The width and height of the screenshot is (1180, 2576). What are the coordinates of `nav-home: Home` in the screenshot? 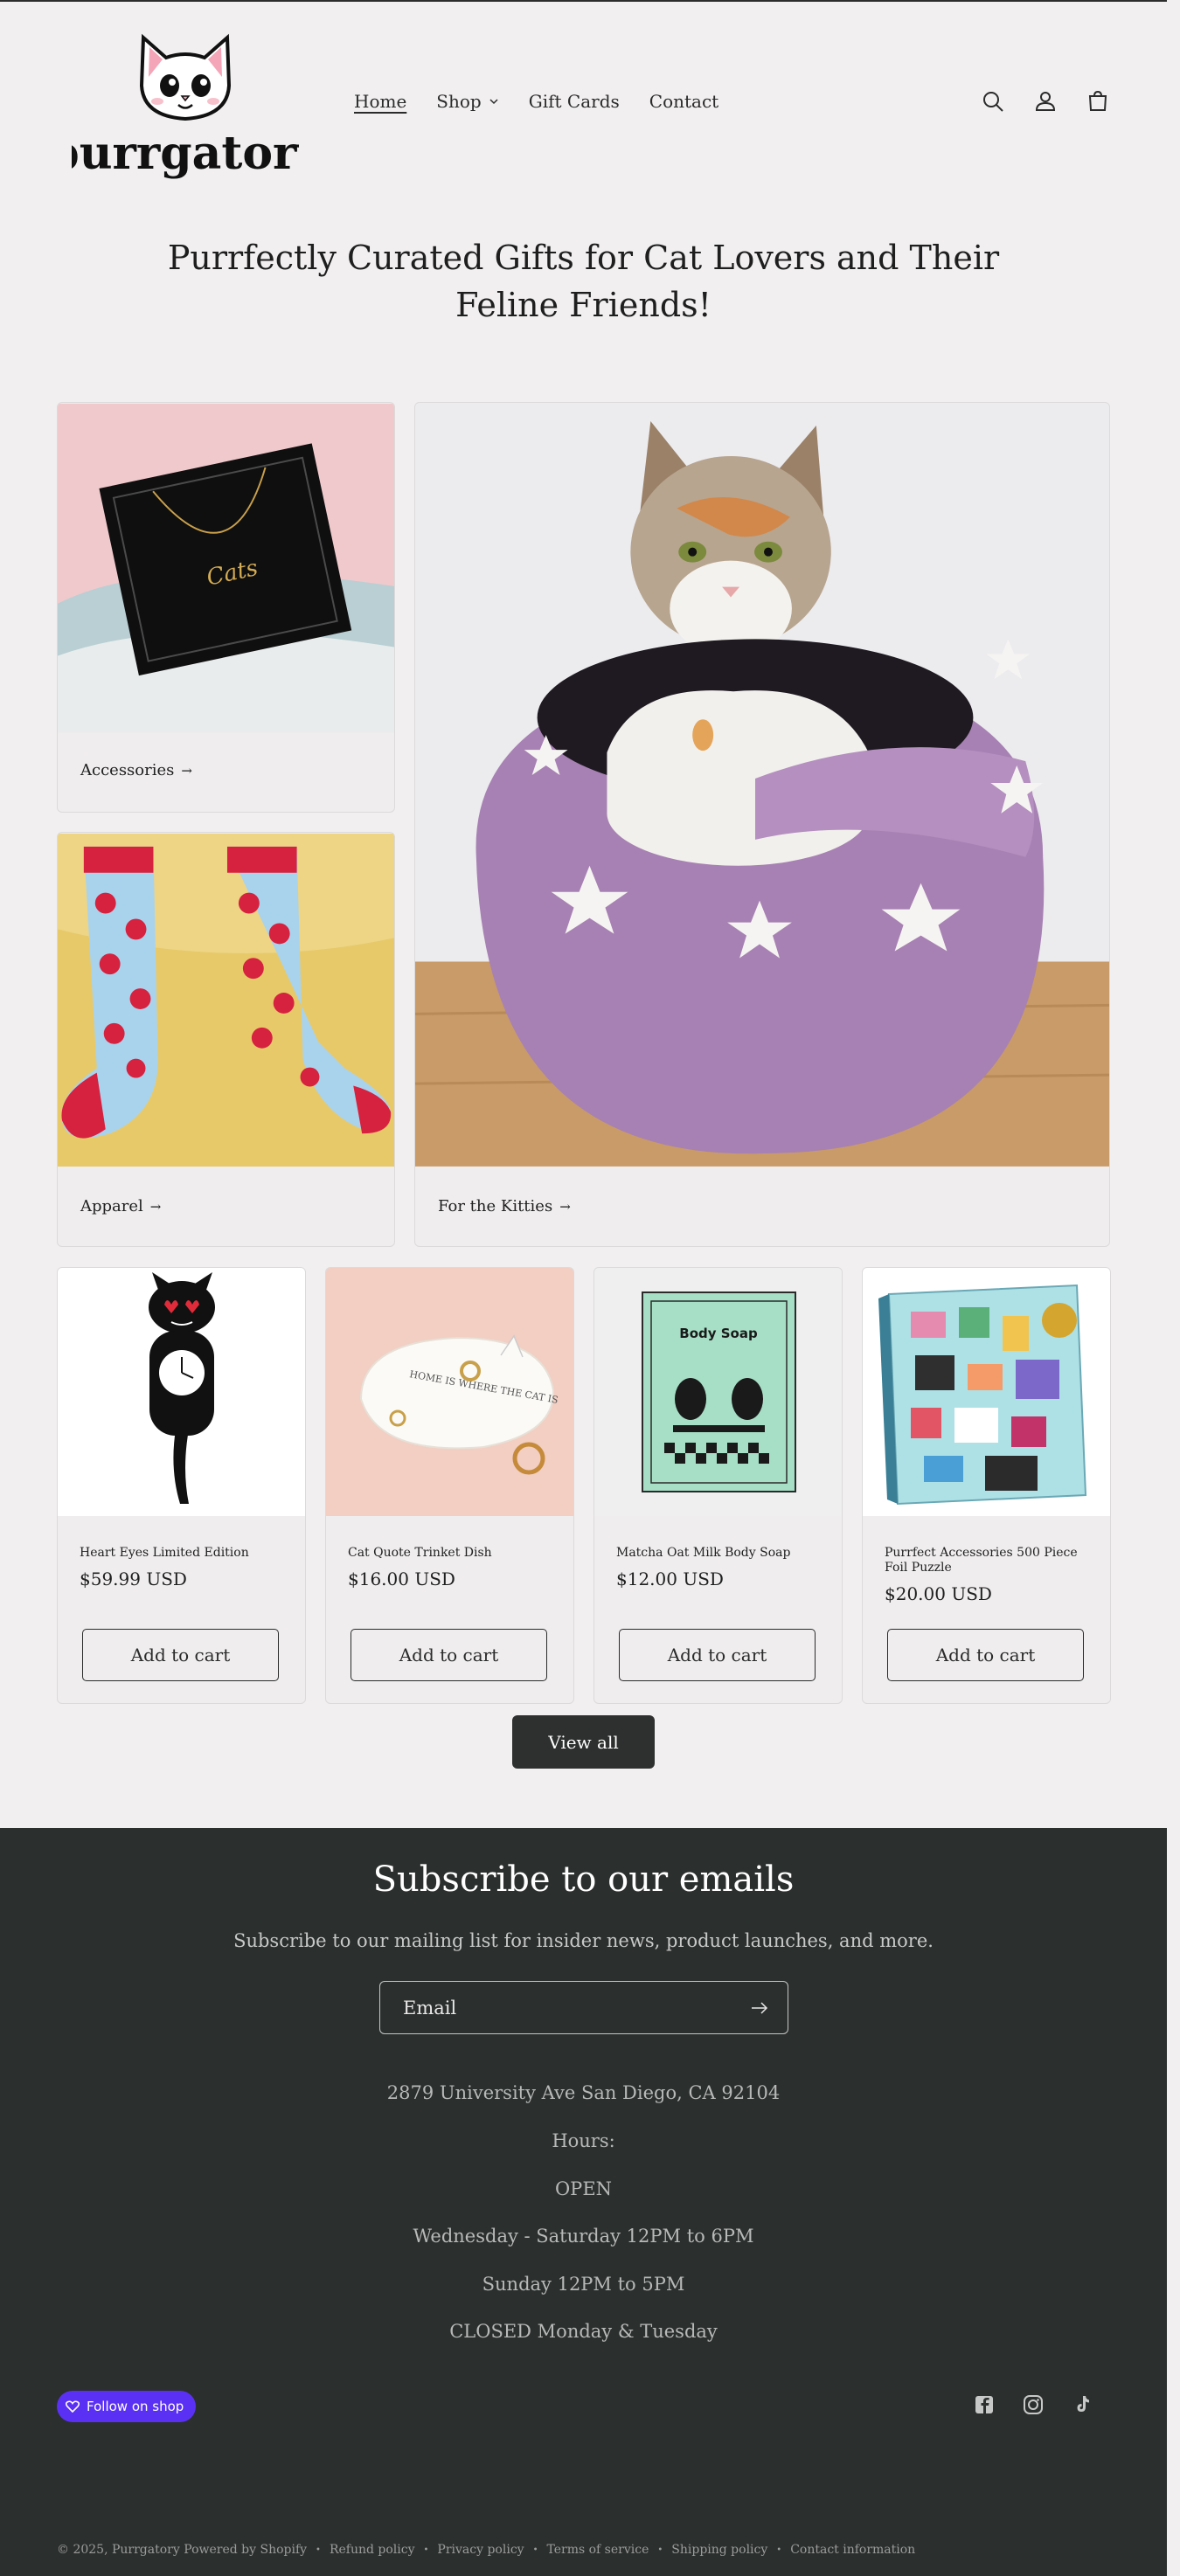 It's located at (380, 101).